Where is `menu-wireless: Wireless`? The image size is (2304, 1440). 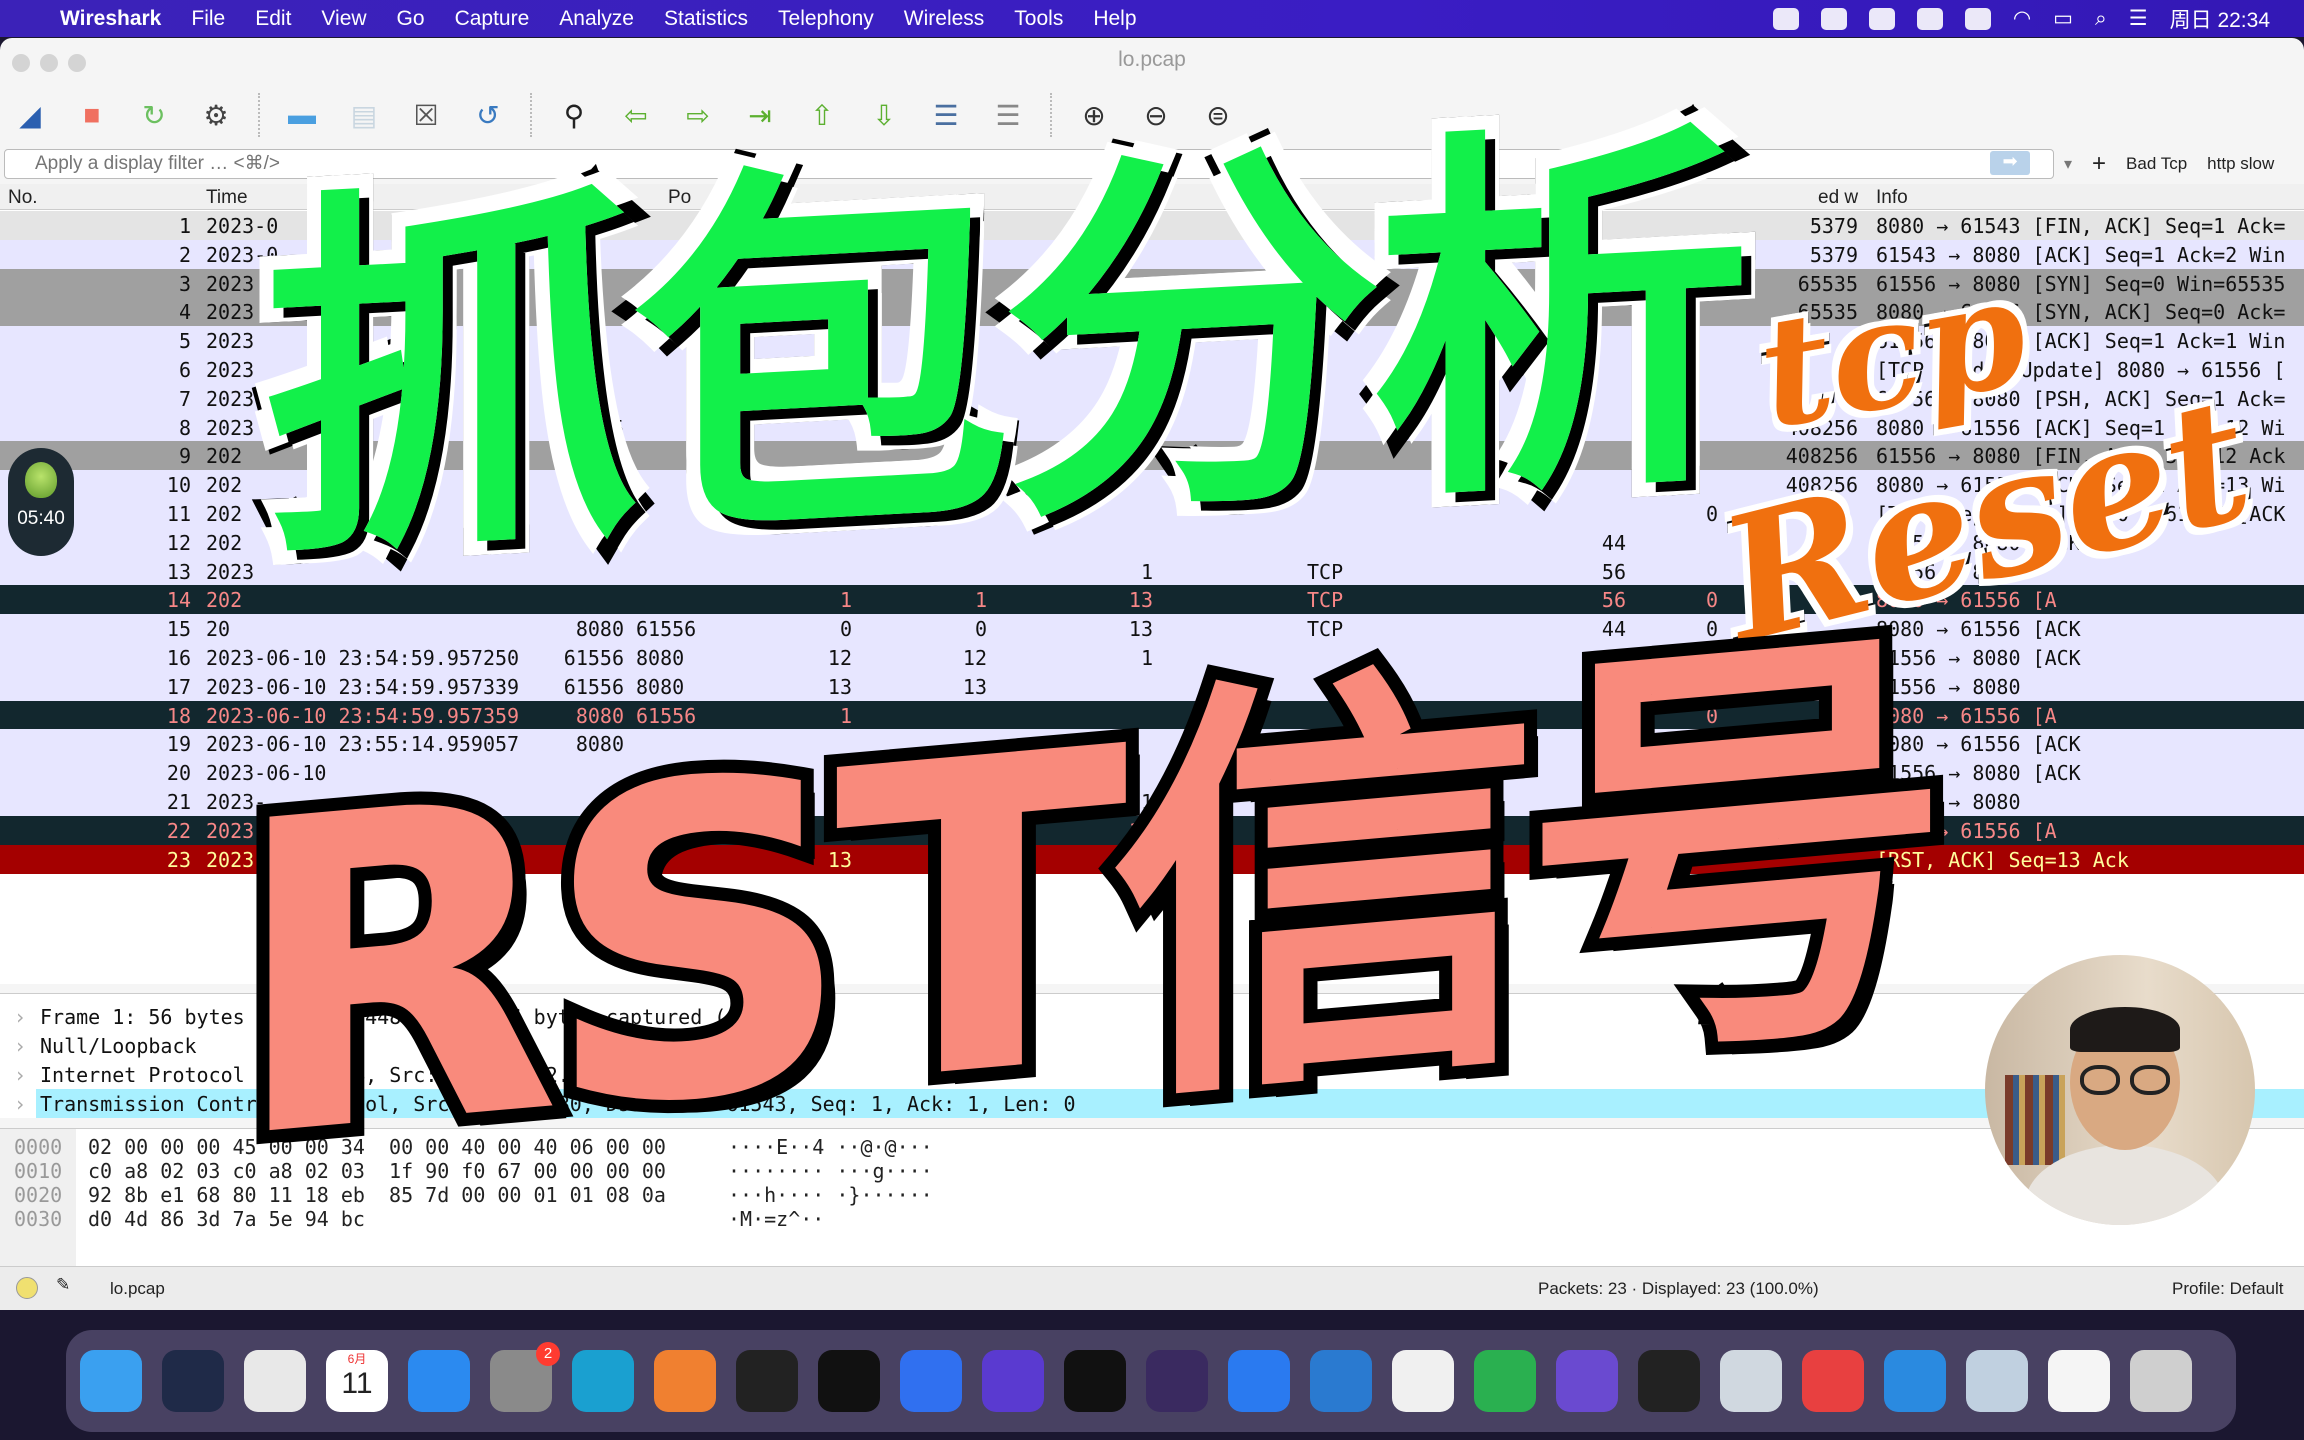
menu-wireless: Wireless is located at coordinates (944, 19).